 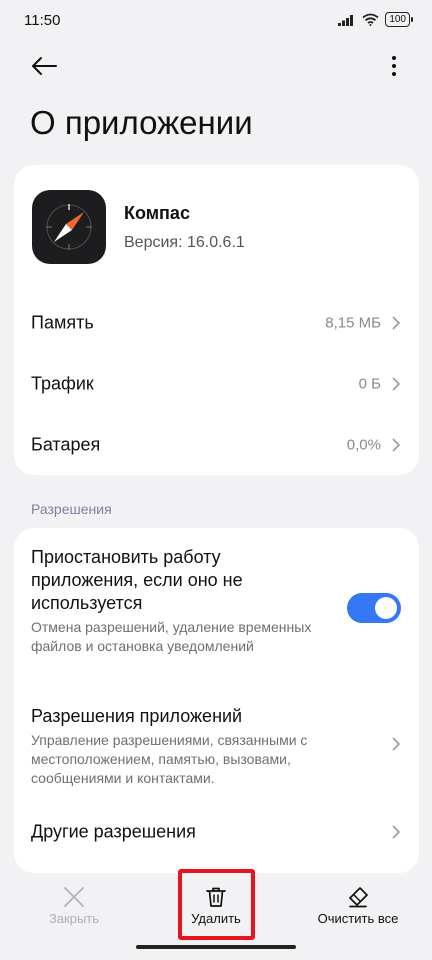 What do you see at coordinates (358, 918) in the screenshot?
I see `clear-all-label: Очистить все` at bounding box center [358, 918].